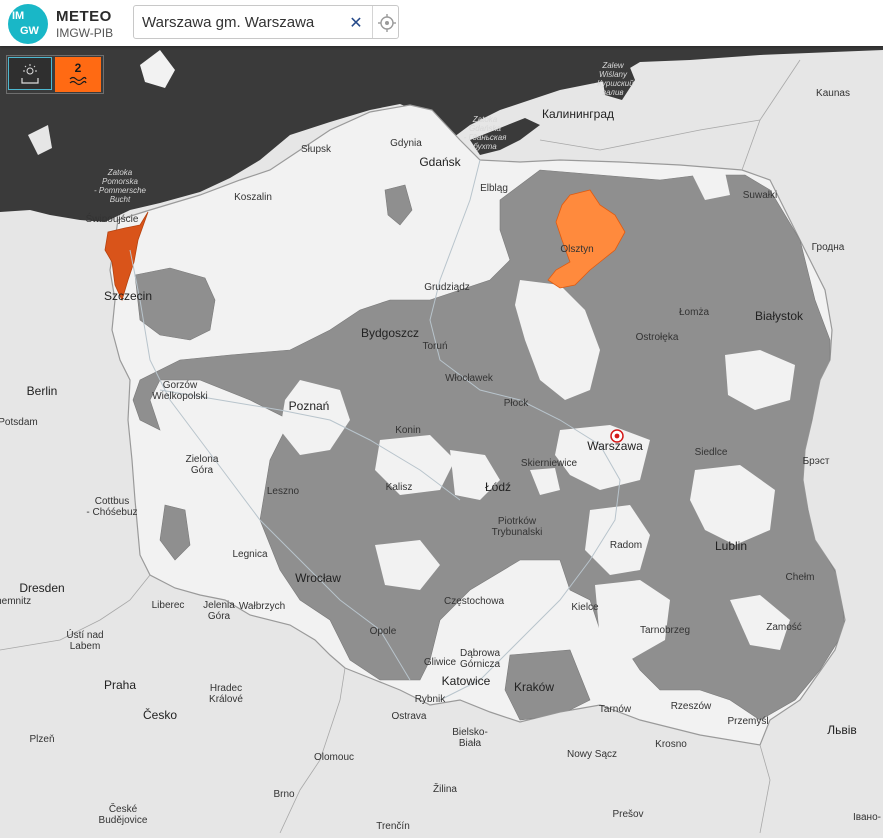 This screenshot has width=883, height=838. I want to click on place-label: Świnoujście, so click(112, 218).